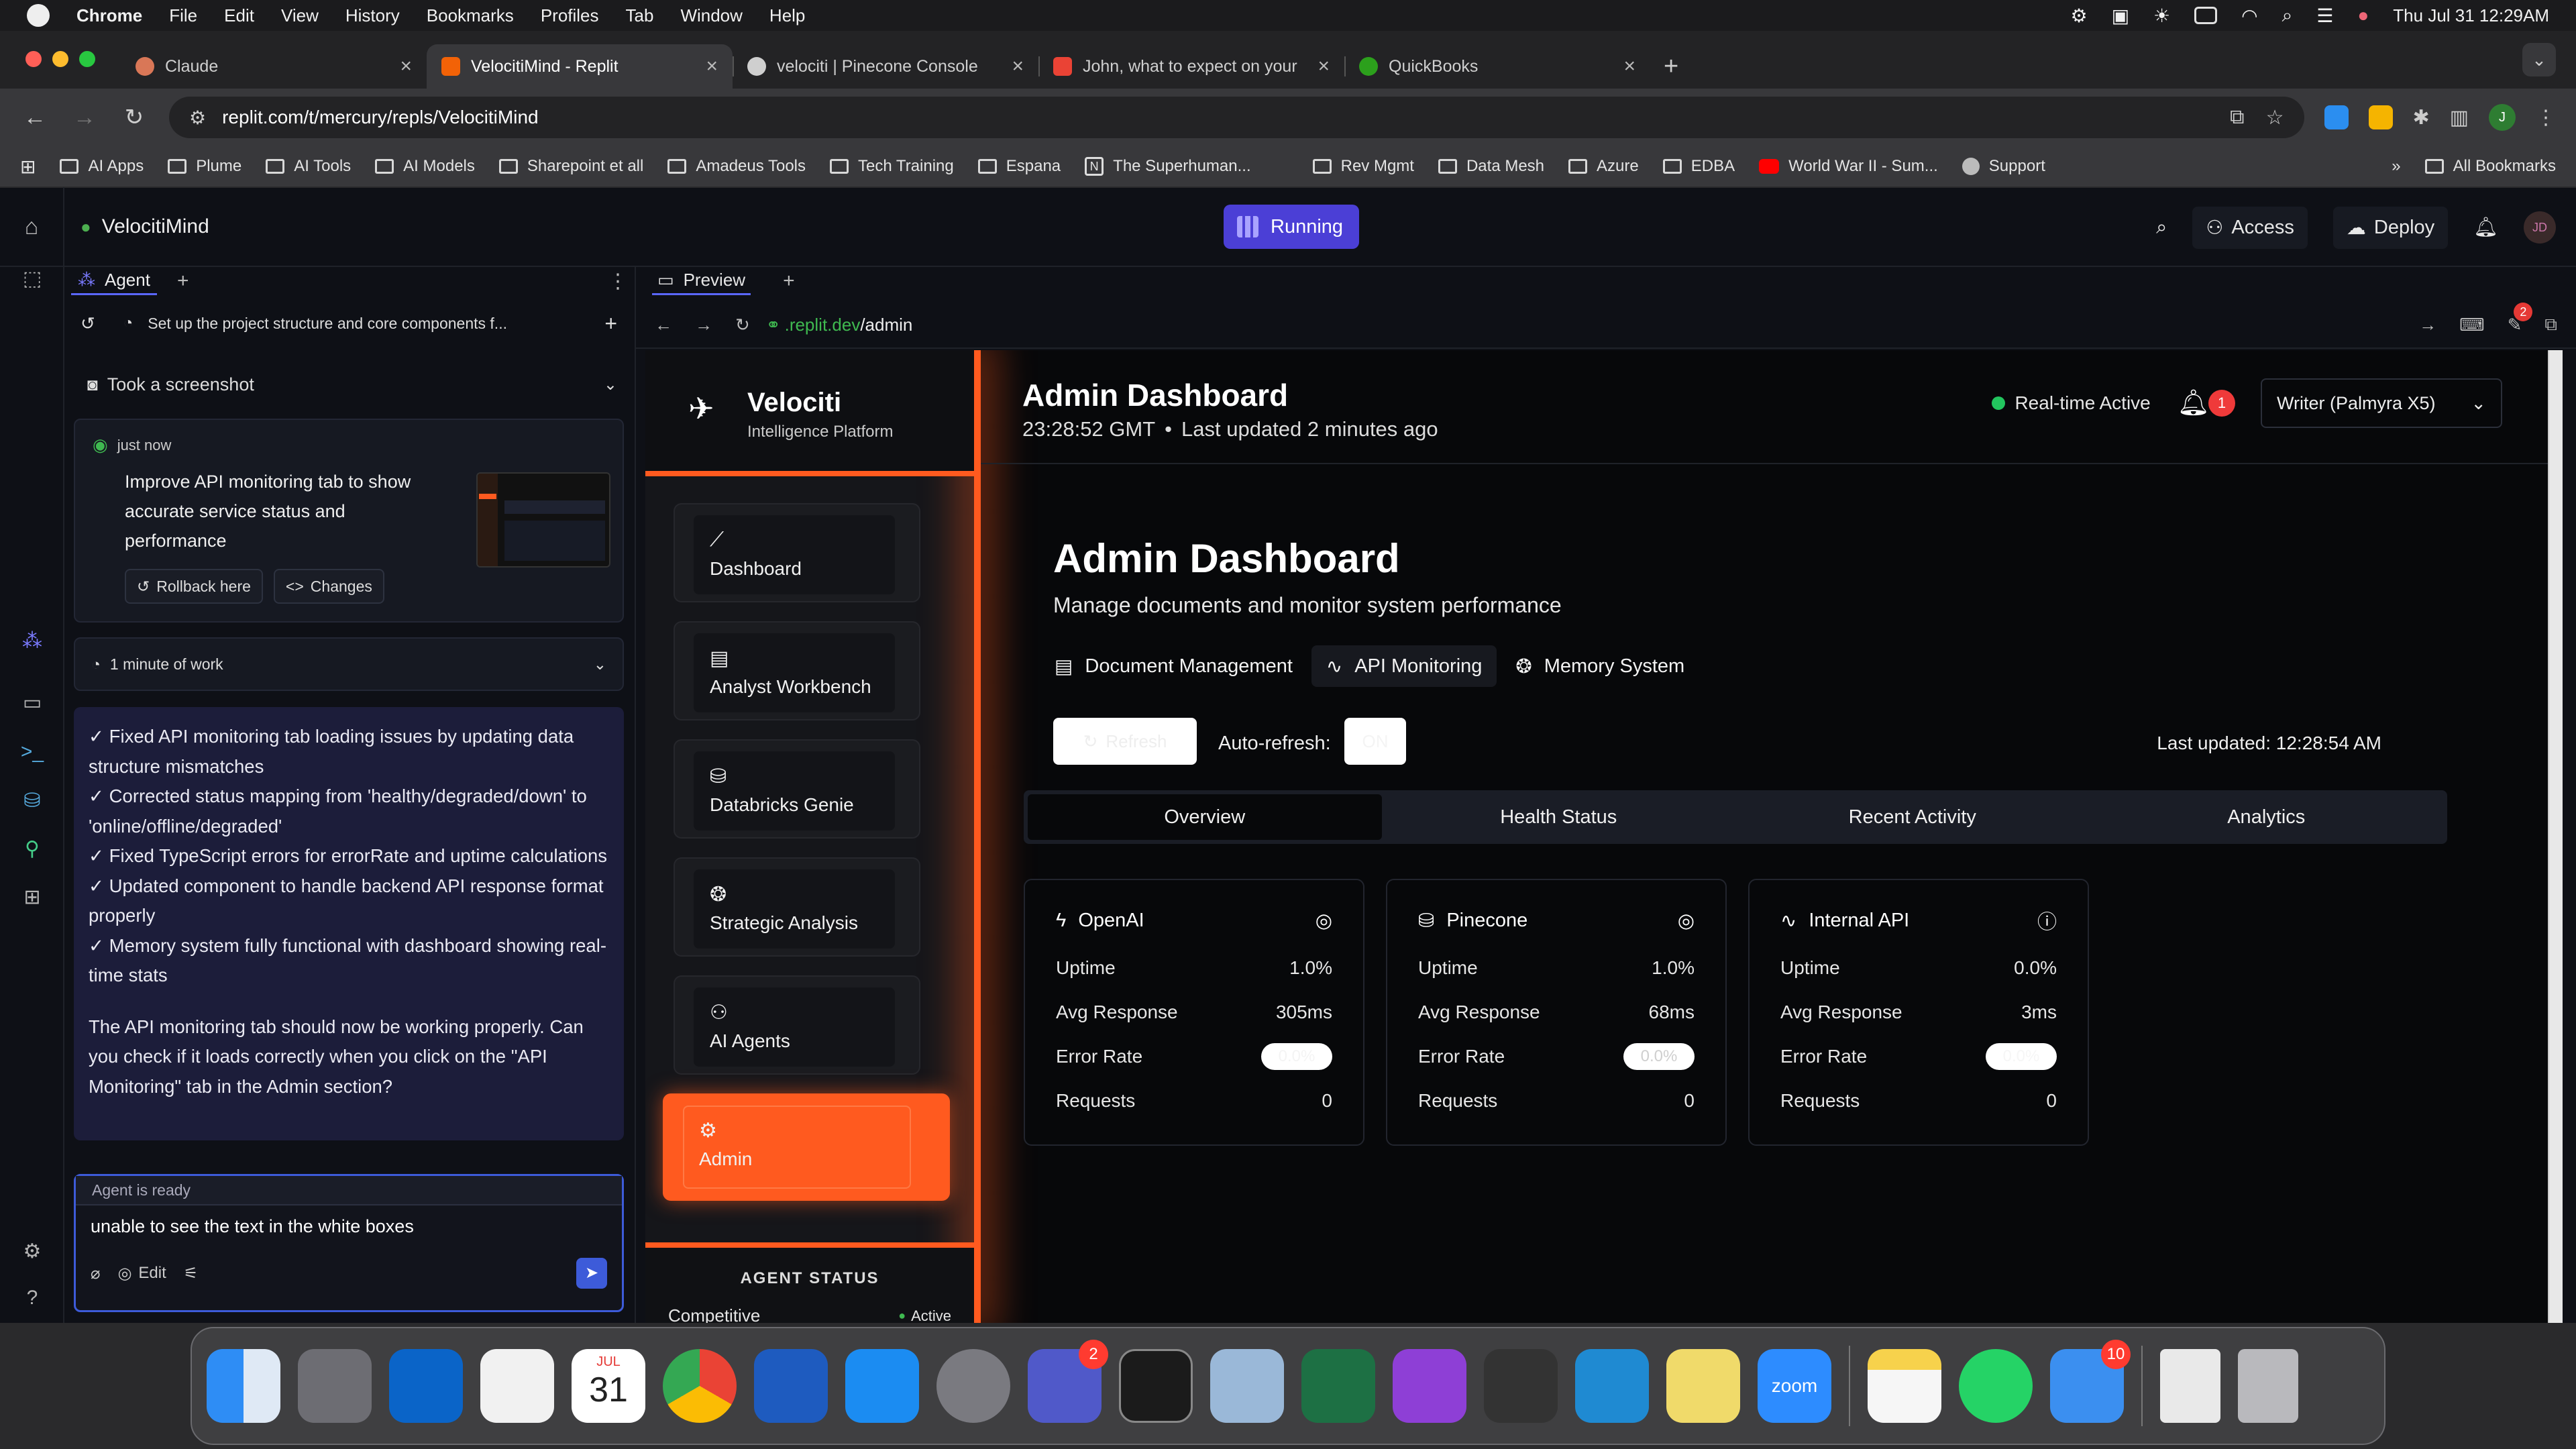  I want to click on control-center-icon: ☰, so click(2324, 16).